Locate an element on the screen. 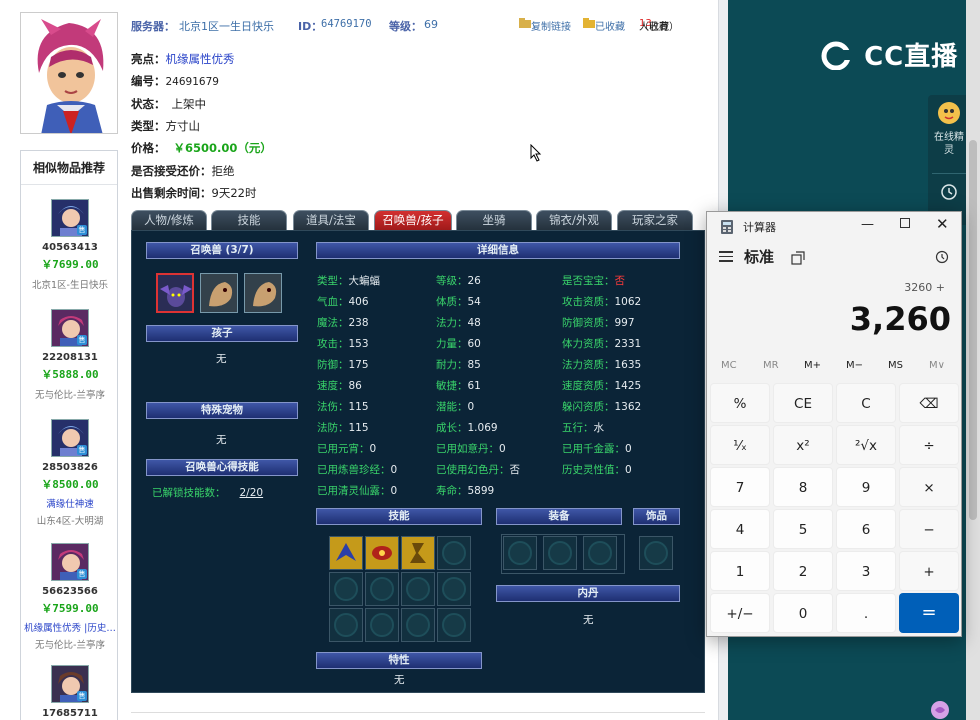  clock-icon is located at coordinates (949, 192).